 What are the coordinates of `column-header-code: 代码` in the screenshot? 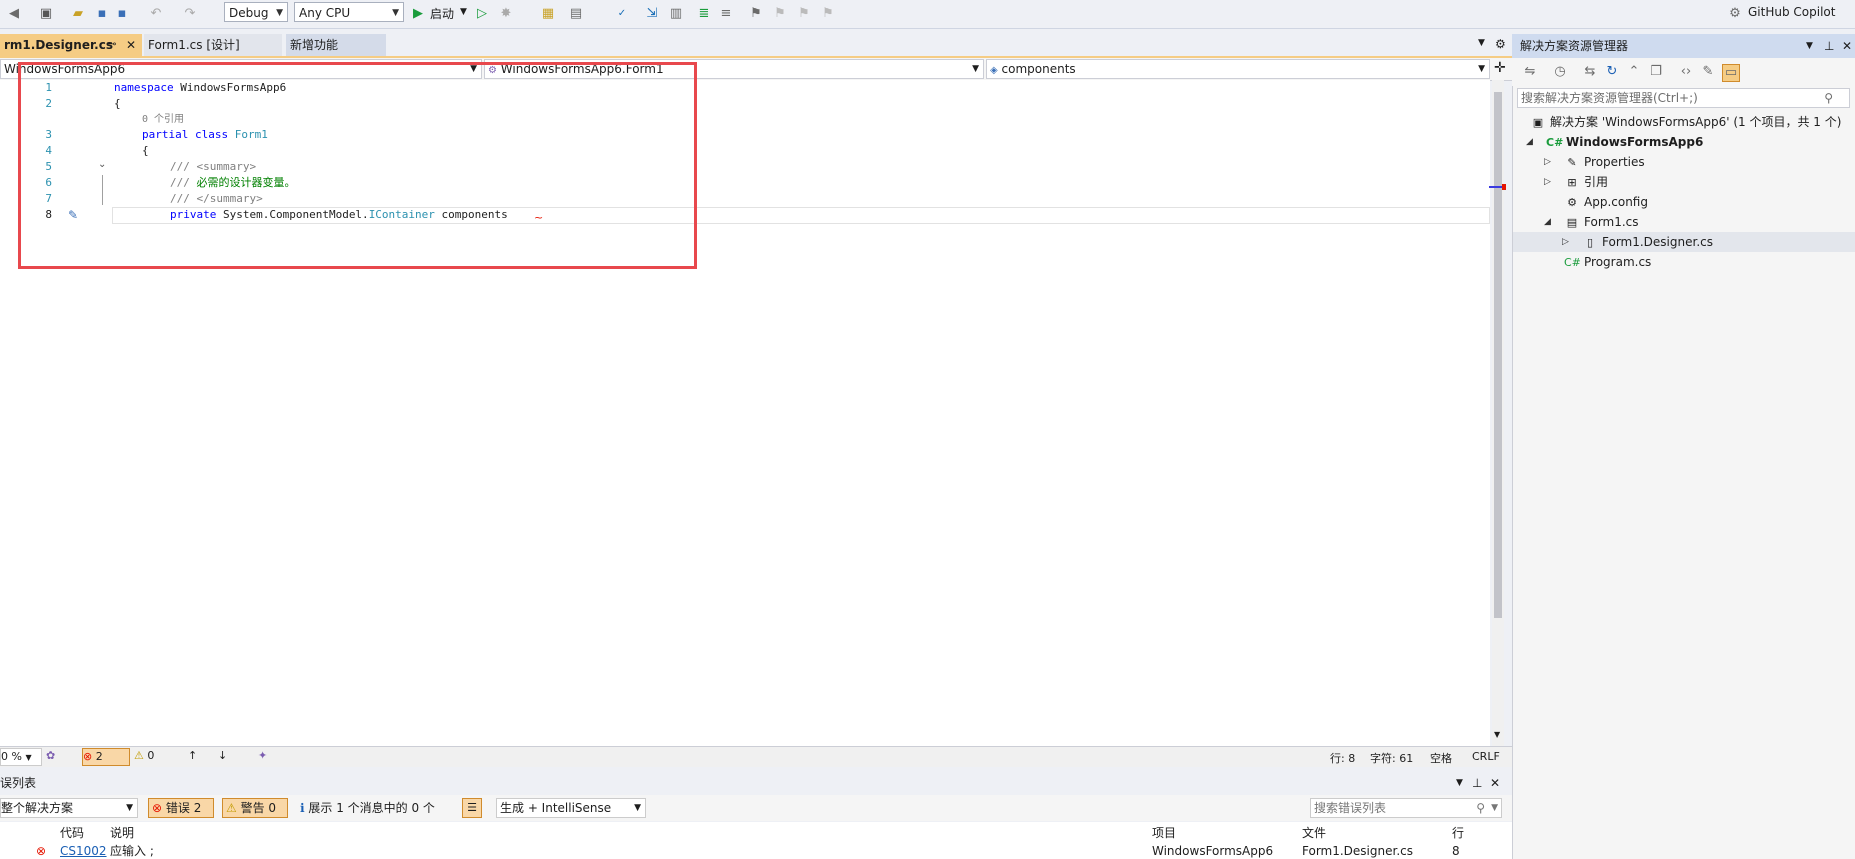 It's located at (72, 833).